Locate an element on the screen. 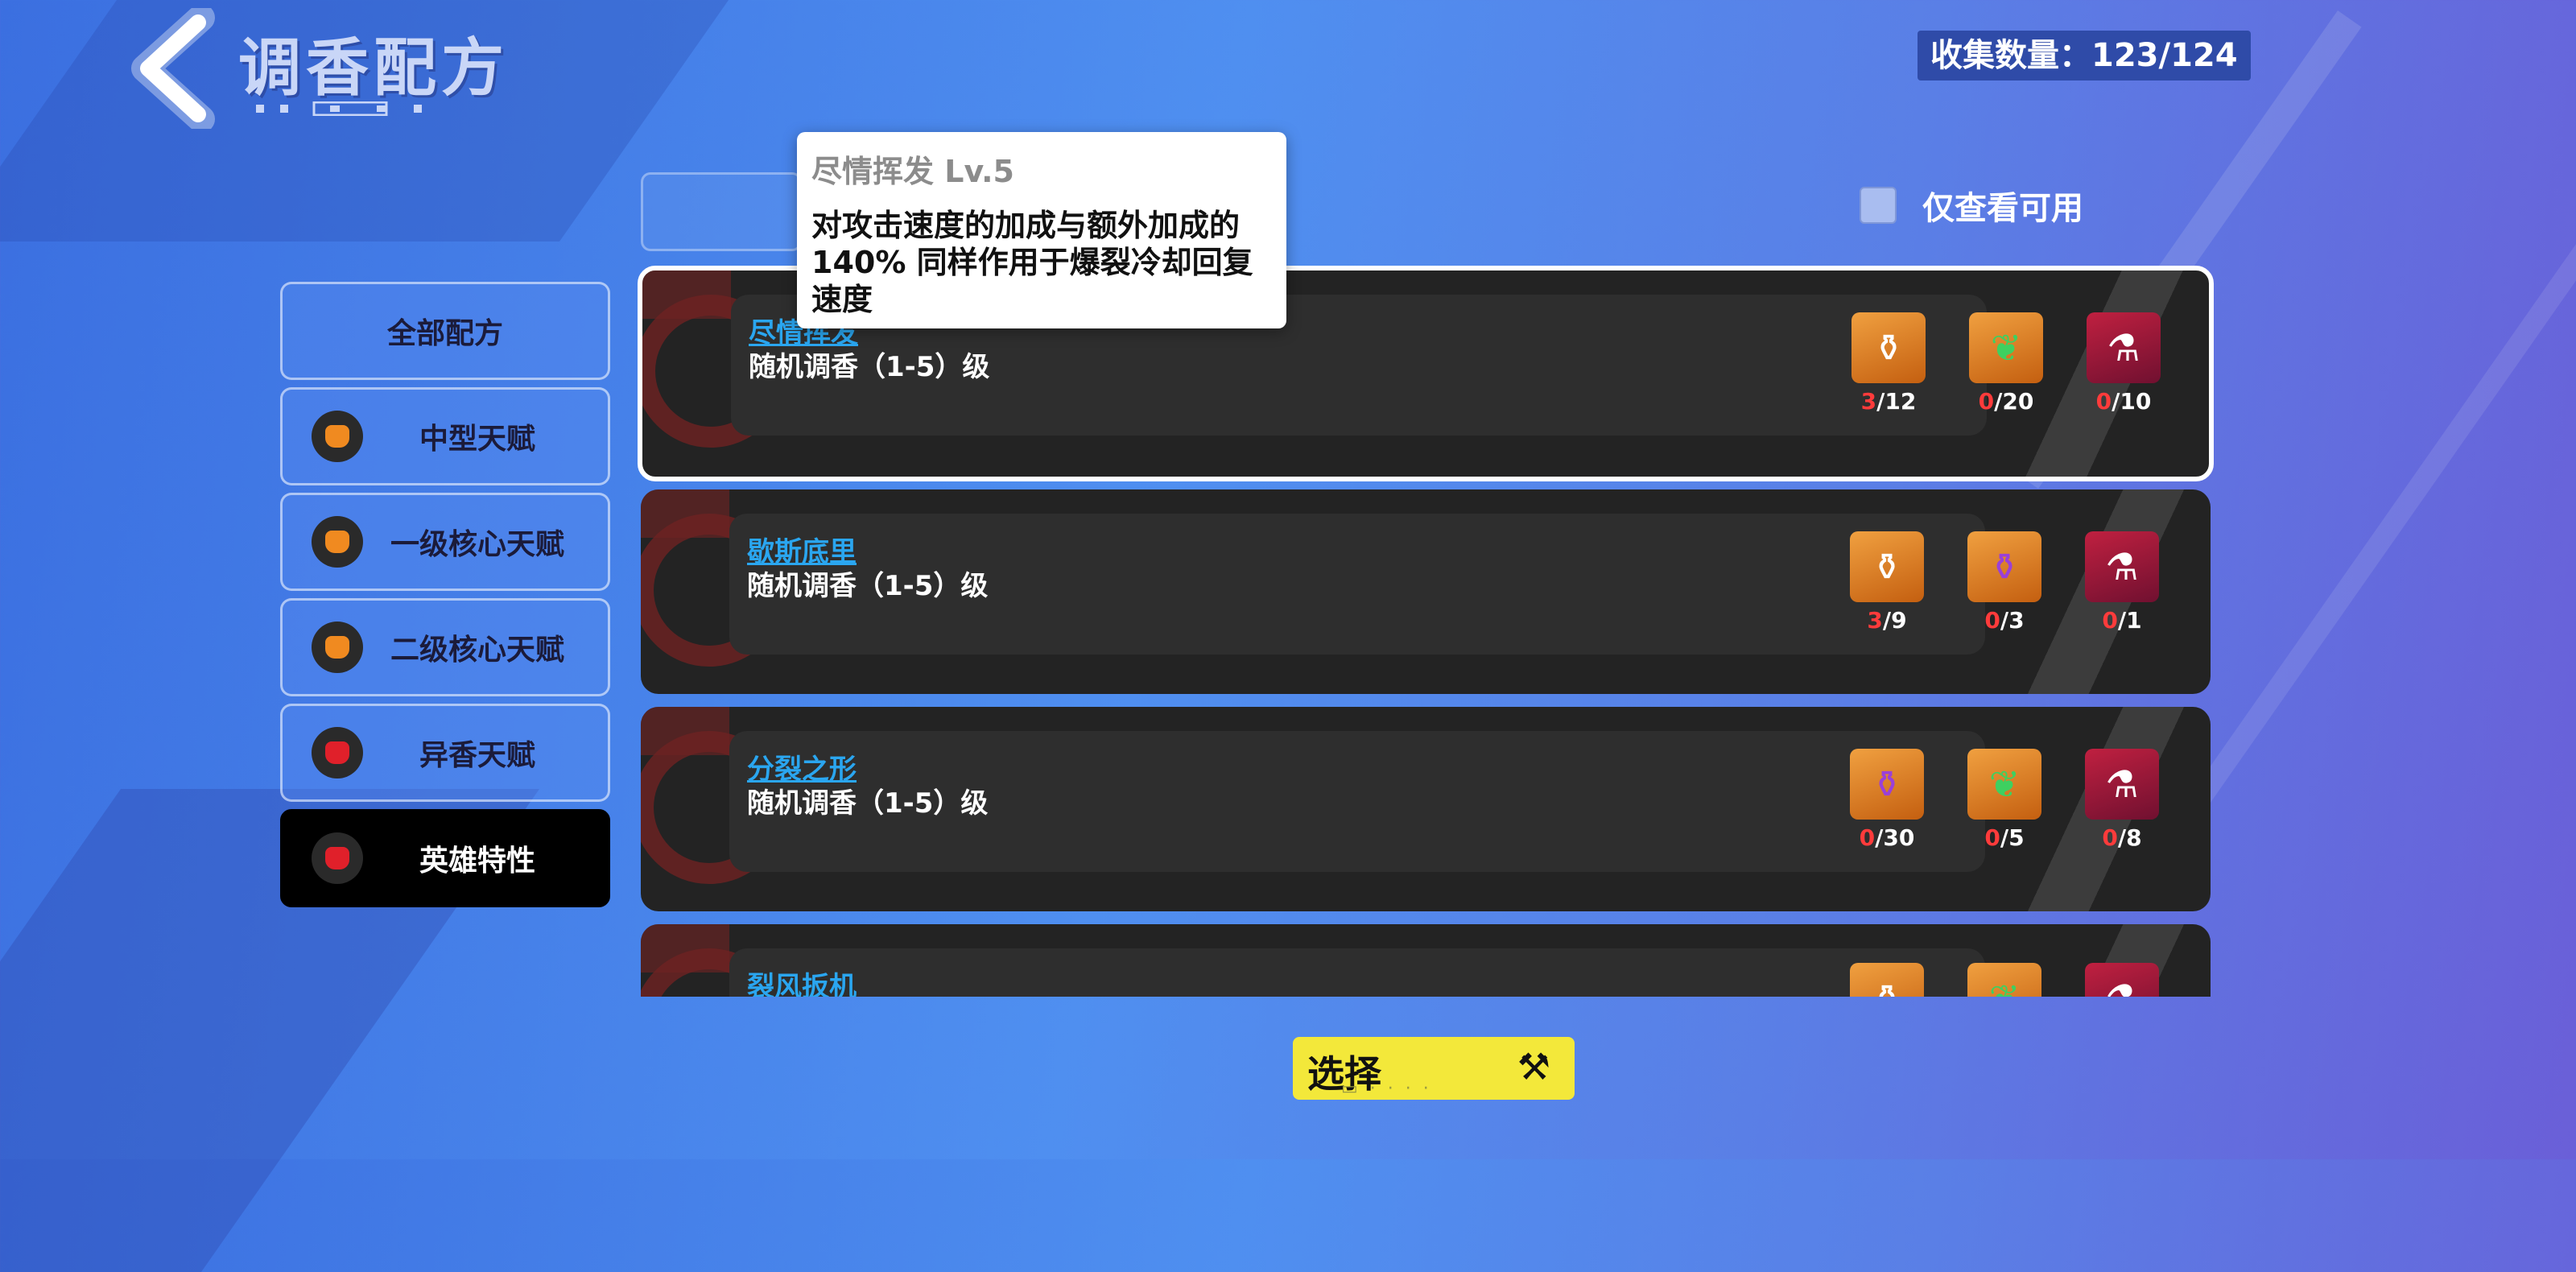  ingredient-count: 0/30 is located at coordinates (1887, 837).